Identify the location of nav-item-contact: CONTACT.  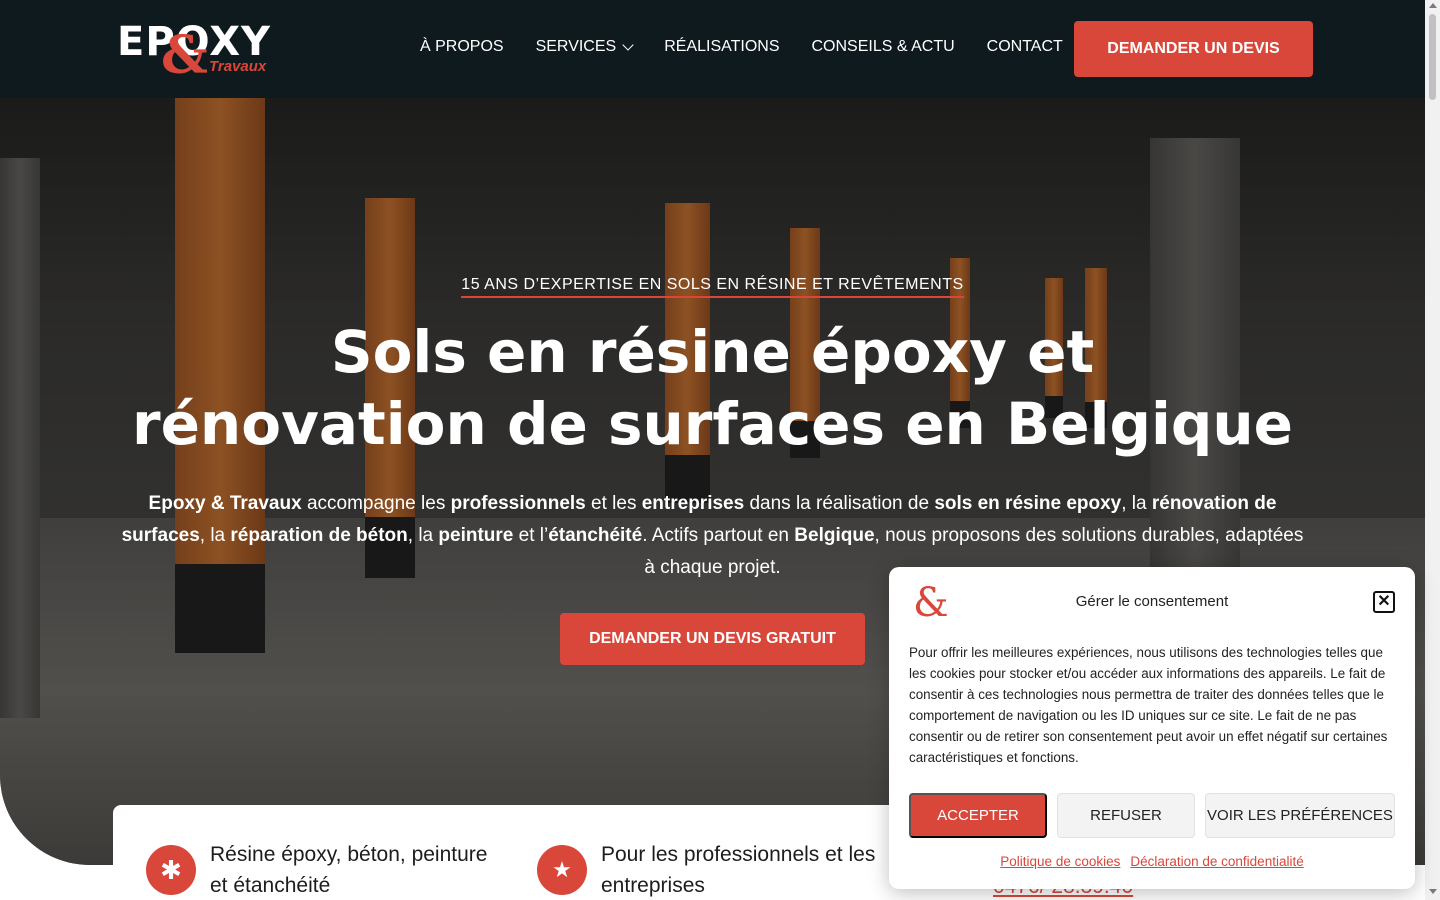
(1025, 47).